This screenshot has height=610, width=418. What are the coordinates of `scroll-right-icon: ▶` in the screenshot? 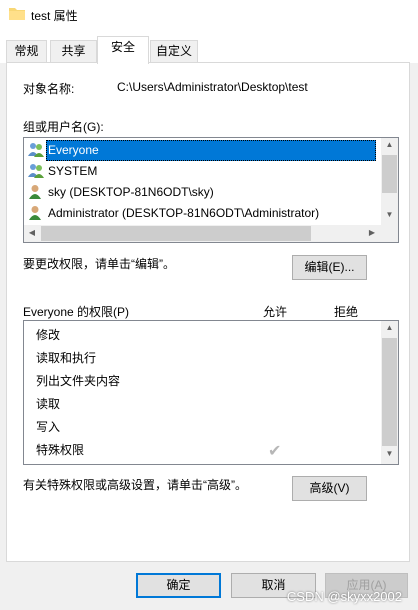 It's located at (372, 232).